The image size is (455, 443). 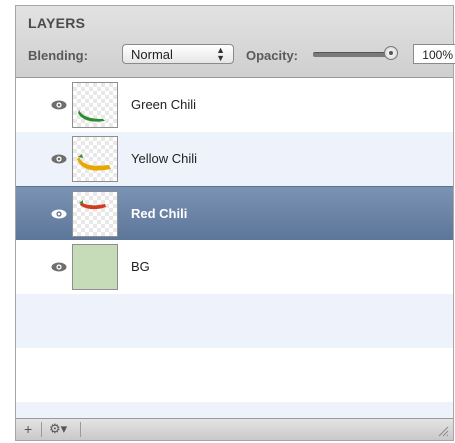 I want to click on layer-row-red-chili: Red Chili, so click(x=234, y=213).